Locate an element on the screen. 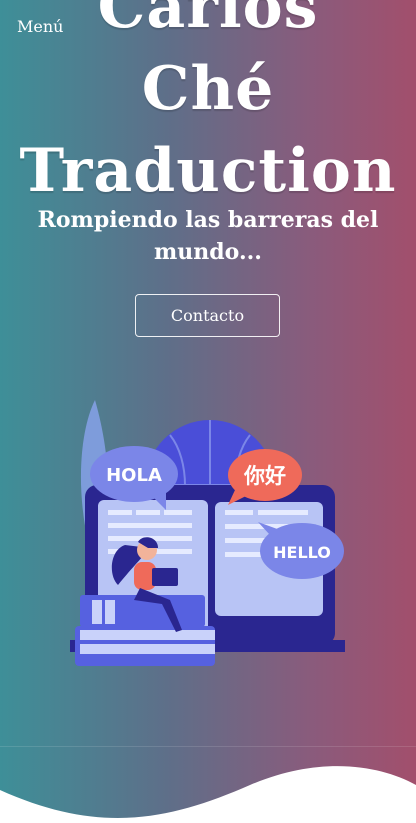 Image resolution: width=416 pixels, height=823 pixels. title-line: Ché is located at coordinates (208, 89).